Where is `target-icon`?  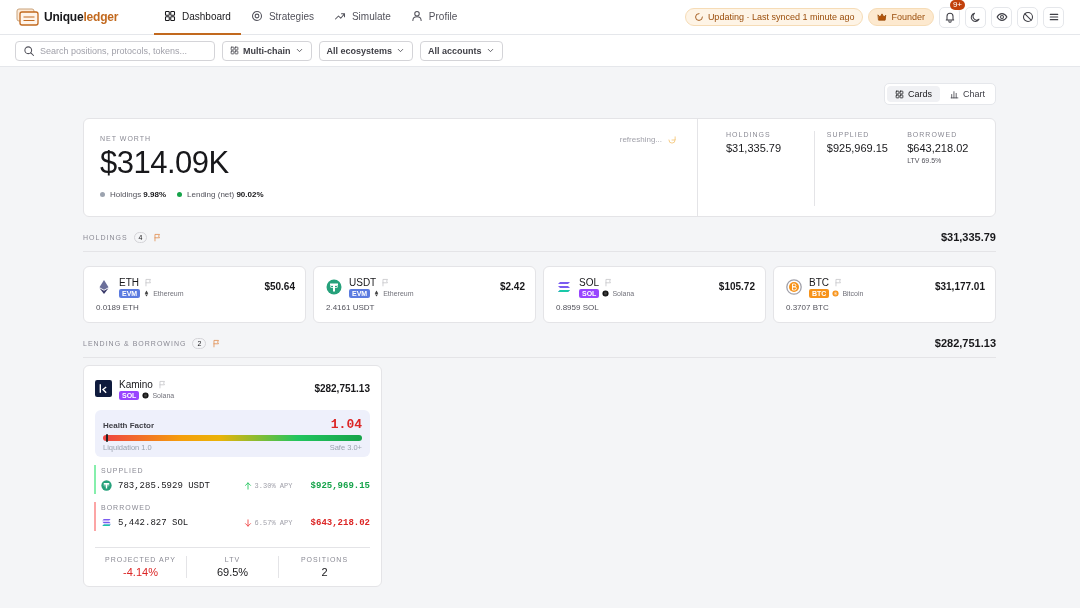
target-icon is located at coordinates (256, 16).